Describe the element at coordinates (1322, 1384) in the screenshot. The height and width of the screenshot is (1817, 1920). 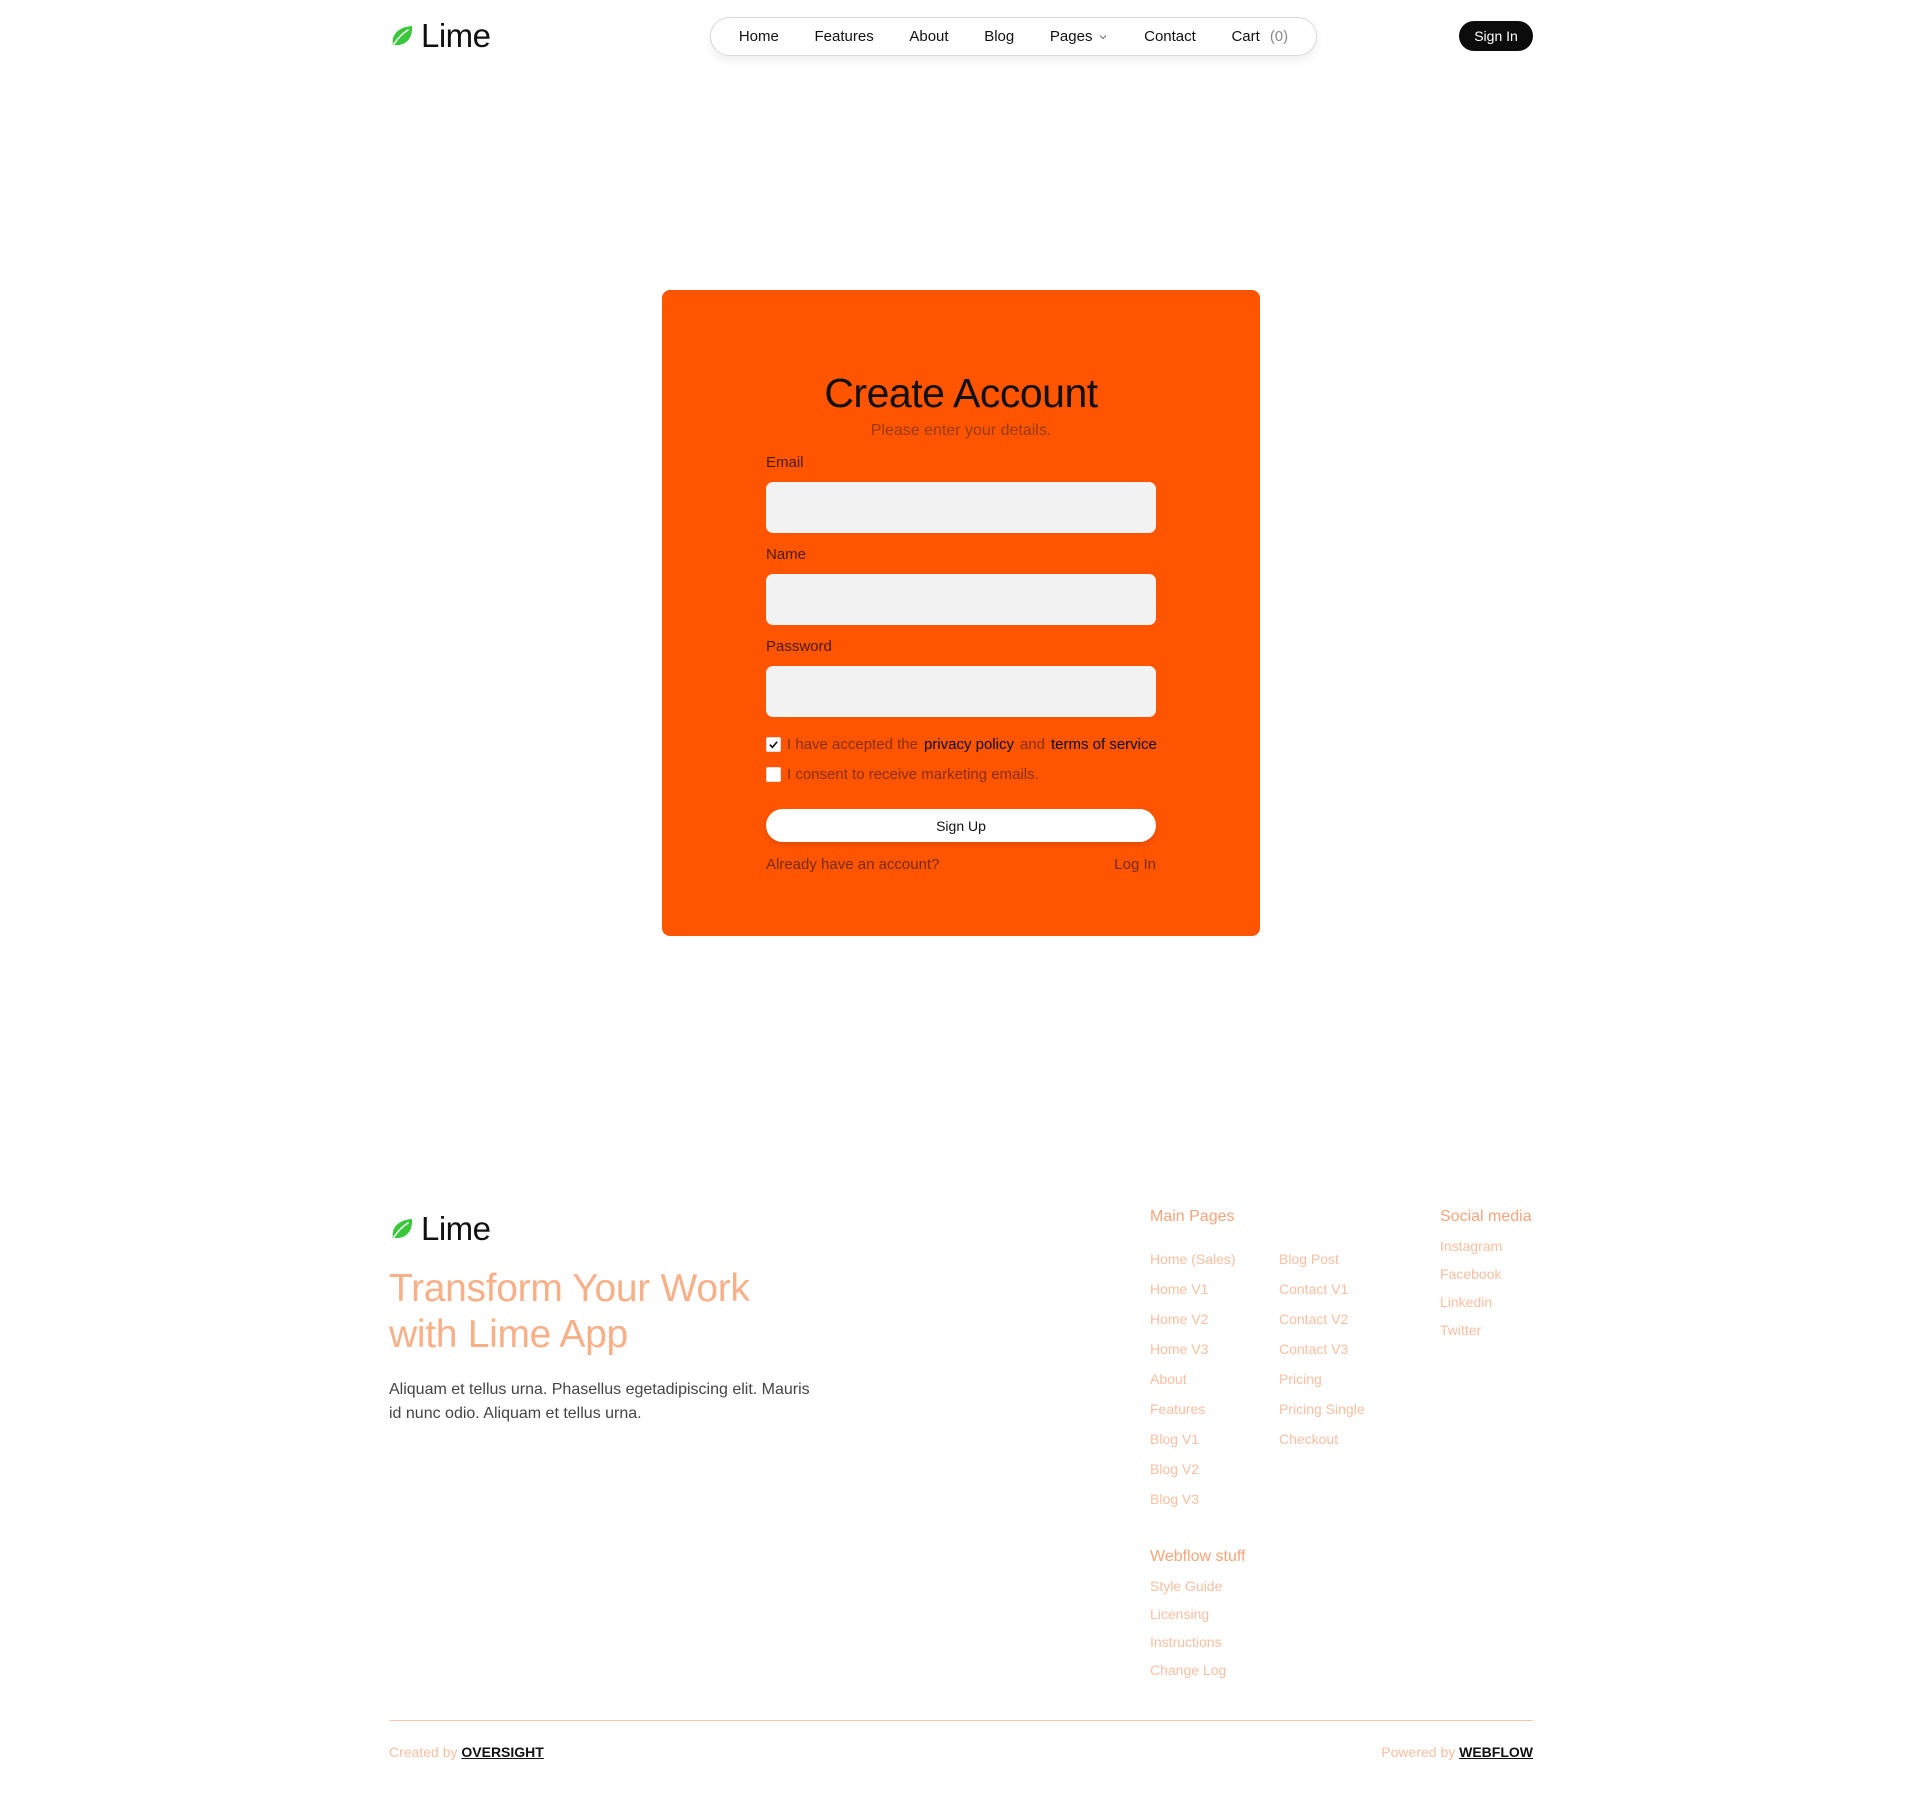
I see `footer-link: Pricing` at that location.